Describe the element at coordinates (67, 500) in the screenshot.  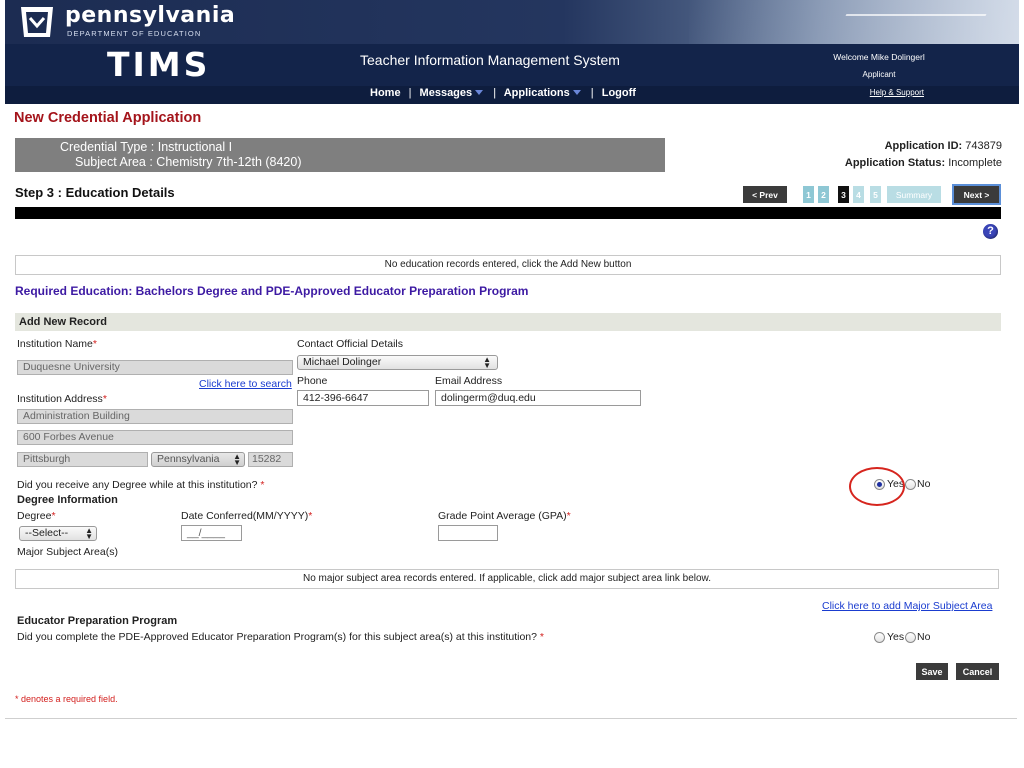
I see `degree-info-heading: Degree Information` at that location.